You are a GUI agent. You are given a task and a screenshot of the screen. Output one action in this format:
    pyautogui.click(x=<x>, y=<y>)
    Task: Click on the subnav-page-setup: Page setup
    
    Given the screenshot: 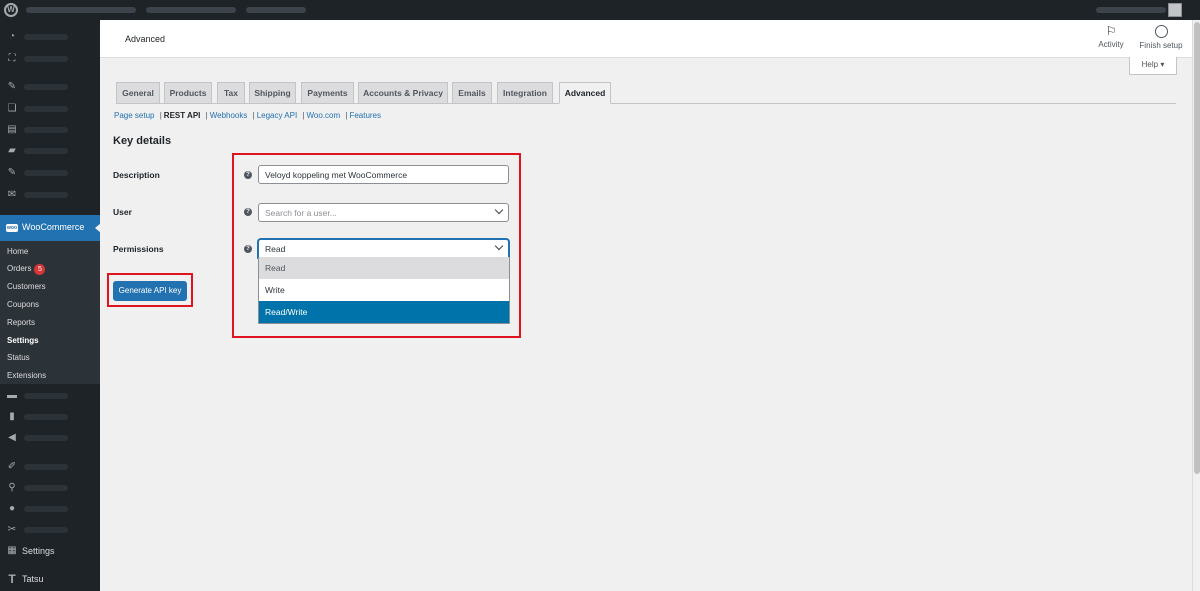 What is the action you would take?
    pyautogui.click(x=134, y=115)
    